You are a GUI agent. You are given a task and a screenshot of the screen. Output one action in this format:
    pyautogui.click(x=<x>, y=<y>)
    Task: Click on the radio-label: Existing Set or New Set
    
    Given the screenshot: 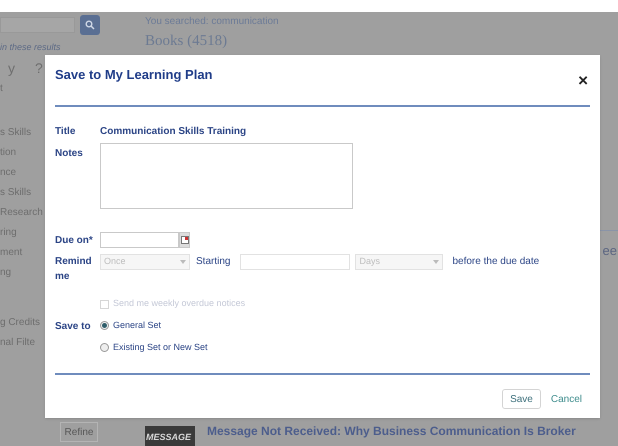 What is the action you would take?
    pyautogui.click(x=160, y=347)
    